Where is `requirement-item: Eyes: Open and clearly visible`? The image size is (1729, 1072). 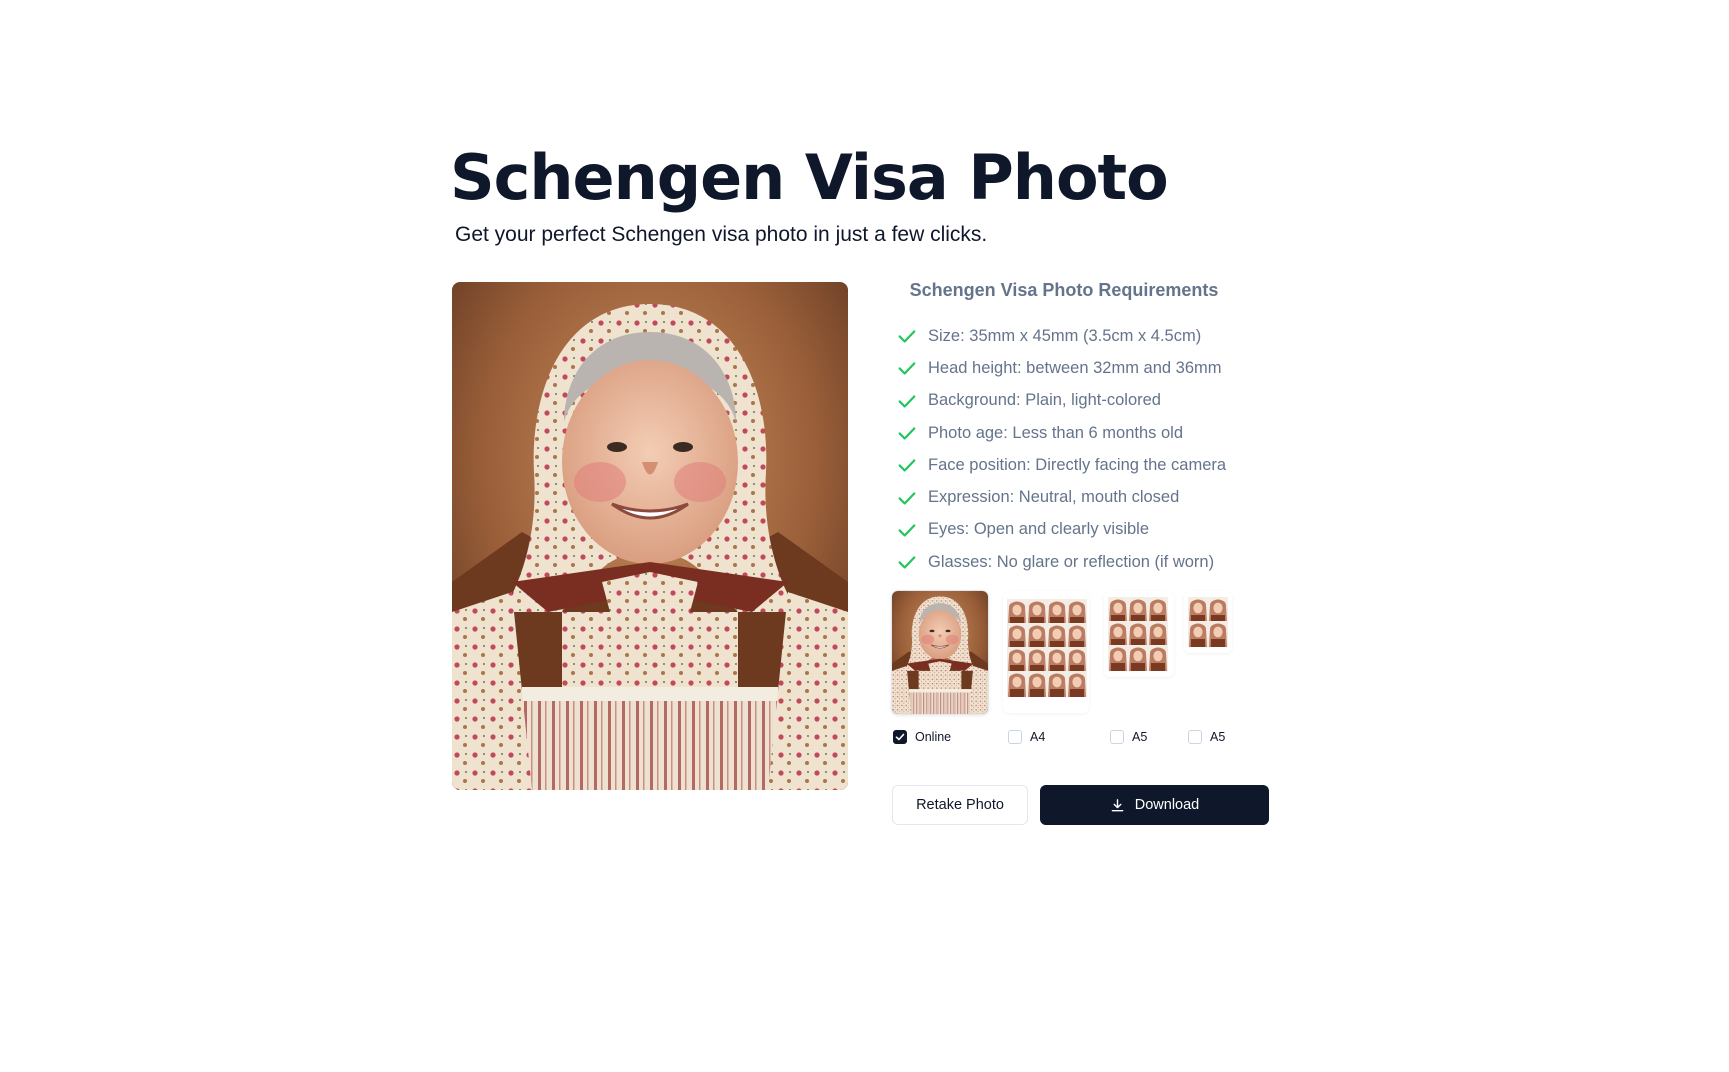
requirement-item: Eyes: Open and clearly visible is located at coordinates (1061, 530).